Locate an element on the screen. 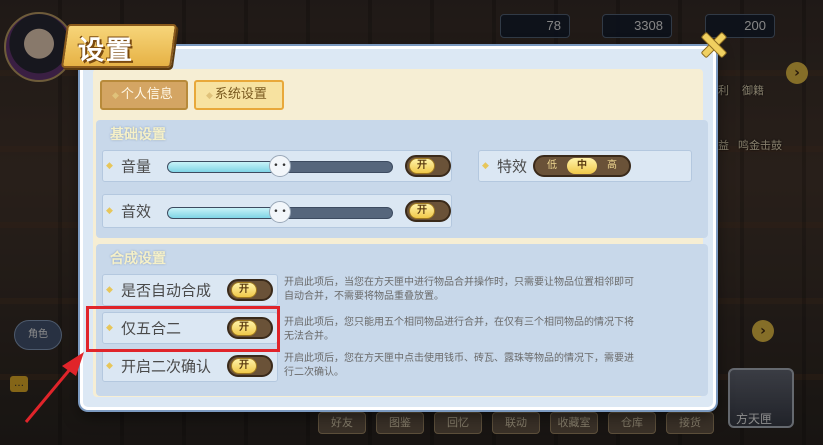 Image resolution: width=823 pixels, height=445 pixels. close-icon is located at coordinates (712, 44).